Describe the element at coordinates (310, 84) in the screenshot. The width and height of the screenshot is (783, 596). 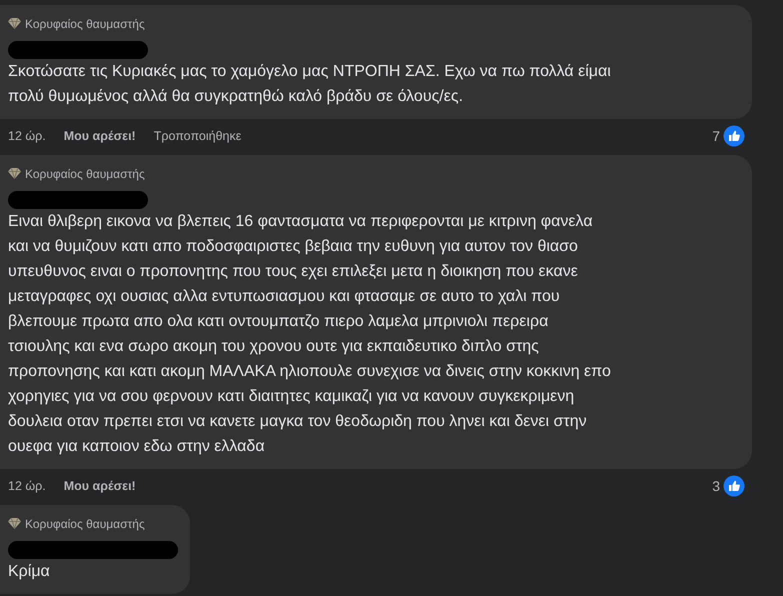
I see `comment-text: Σκοτώσατε τις Κυριακές μας το χαμόγελο μας ΝΤΡΟΠΗ ΣΑΣ. Εχω να πω πολλά είμαι πολύ θυμωμένος αλλά θα συγκρατηθώ καλό βράδυ σε όλους/ες.` at that location.